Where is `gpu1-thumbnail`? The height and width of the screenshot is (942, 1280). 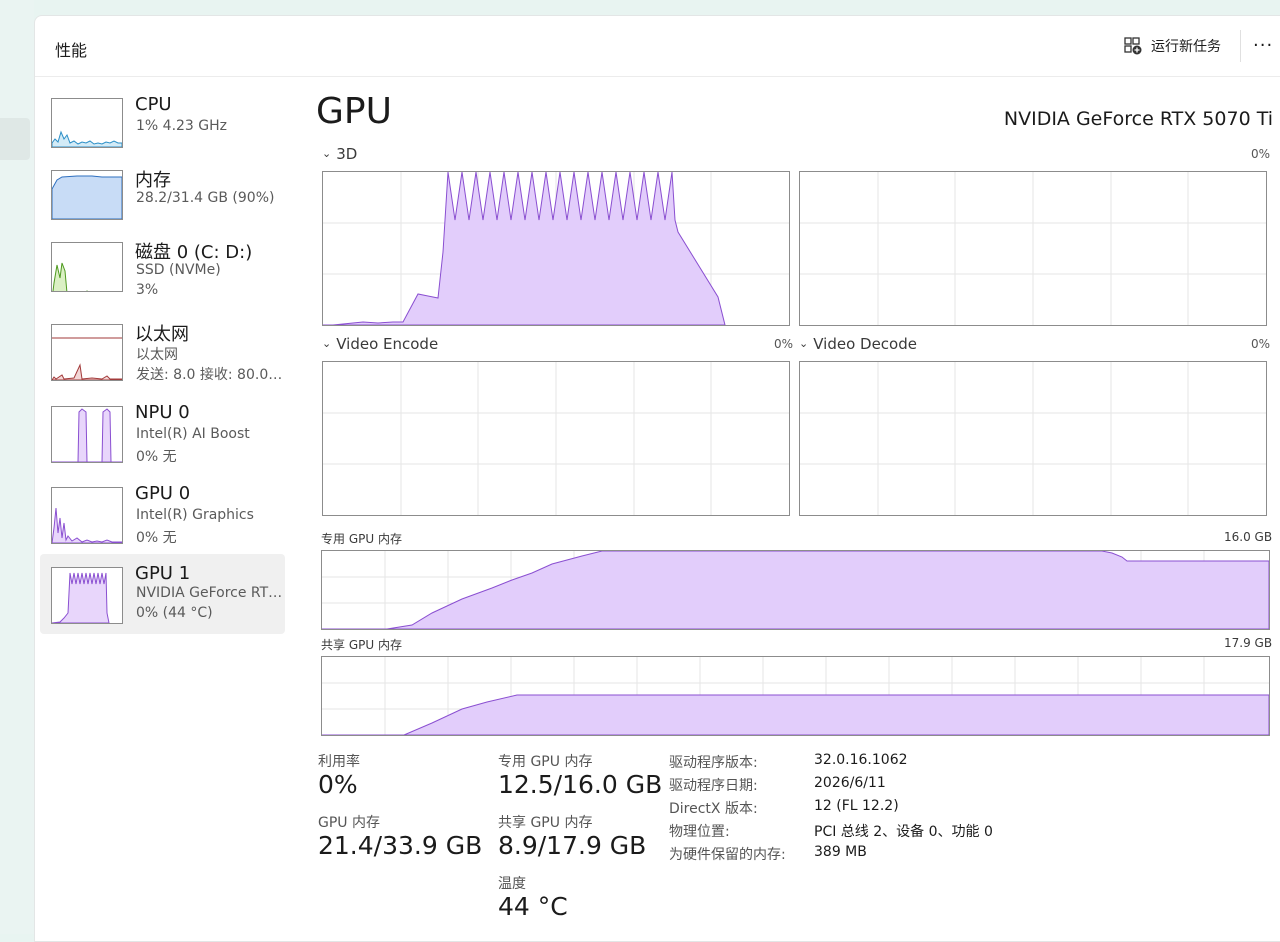 gpu1-thumbnail is located at coordinates (87, 595).